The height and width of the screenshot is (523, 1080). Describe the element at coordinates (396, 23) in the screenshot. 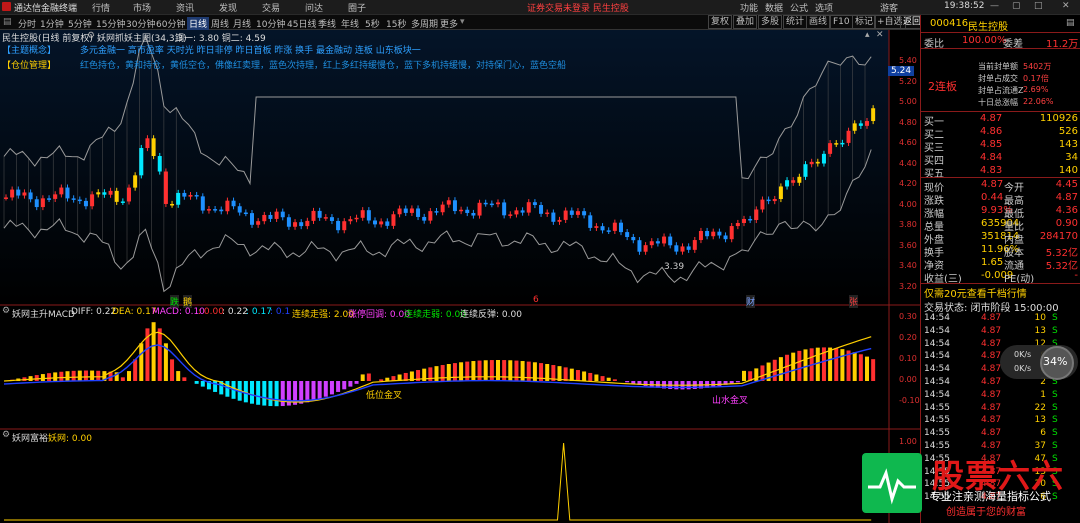

I see `period-15s: 15秒` at that location.